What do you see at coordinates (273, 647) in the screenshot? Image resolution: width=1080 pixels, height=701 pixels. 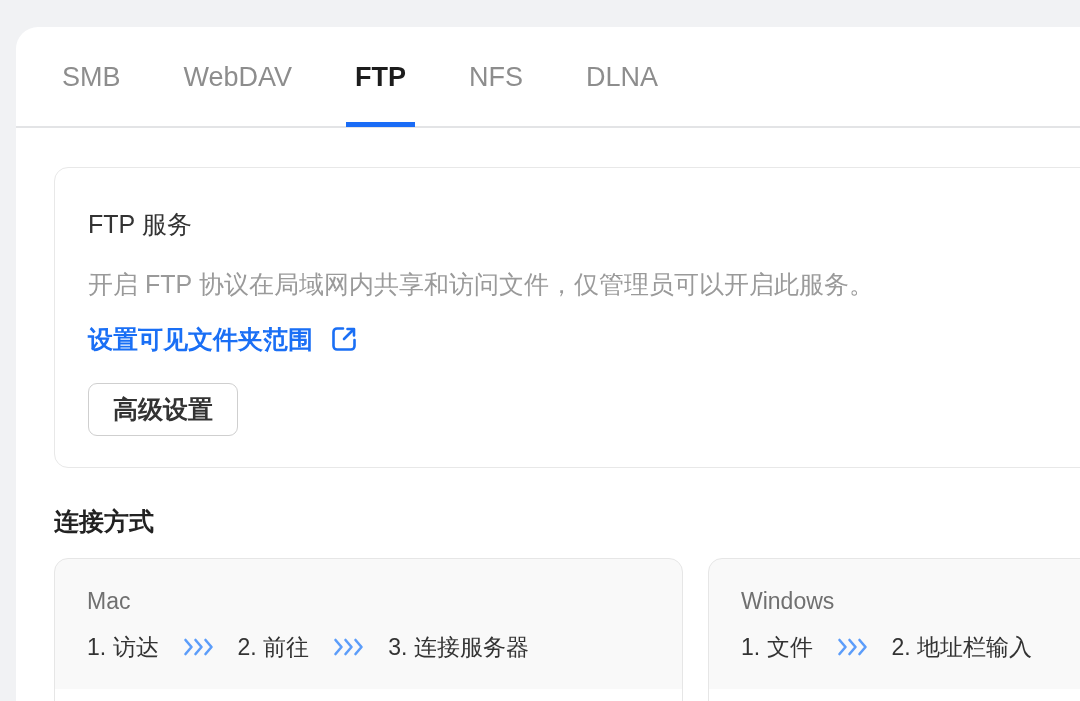 I see `step-text: 2. 前往` at bounding box center [273, 647].